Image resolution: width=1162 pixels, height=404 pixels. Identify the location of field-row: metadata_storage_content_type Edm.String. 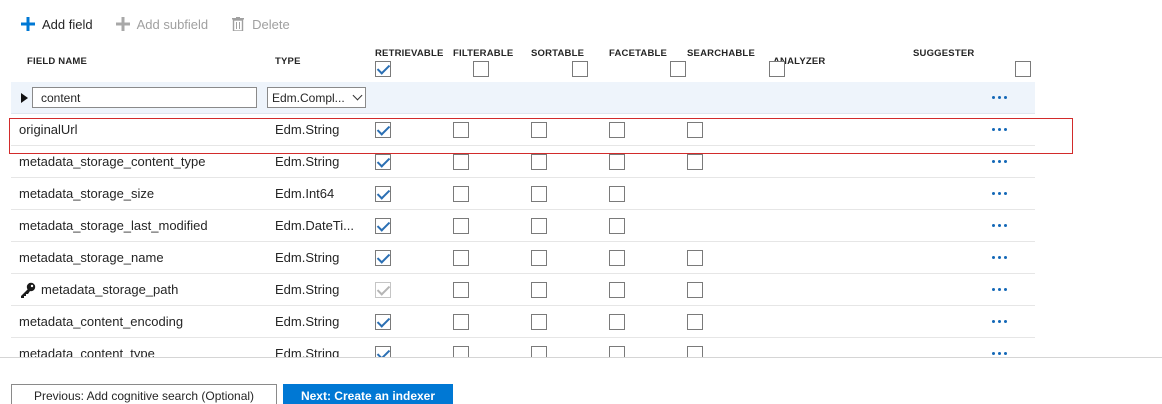
(523, 162).